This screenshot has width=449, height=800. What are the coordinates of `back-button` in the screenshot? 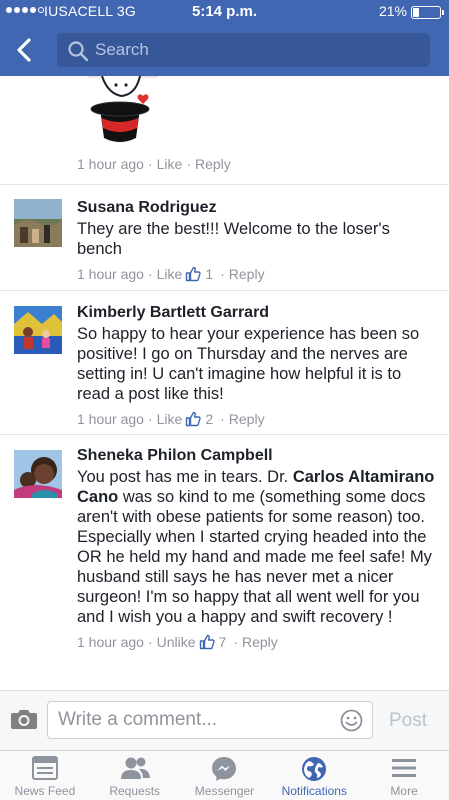 It's located at (25, 50).